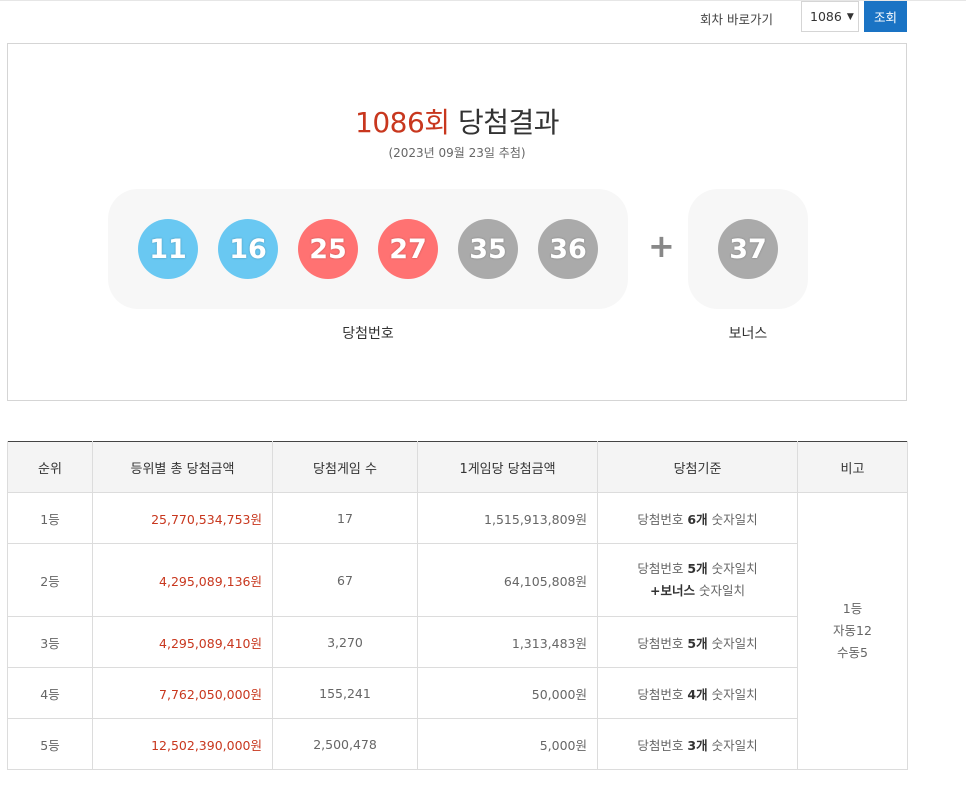 Image resolution: width=966 pixels, height=806 pixels. What do you see at coordinates (345, 693) in the screenshot?
I see `winners-cell: 155,241` at bounding box center [345, 693].